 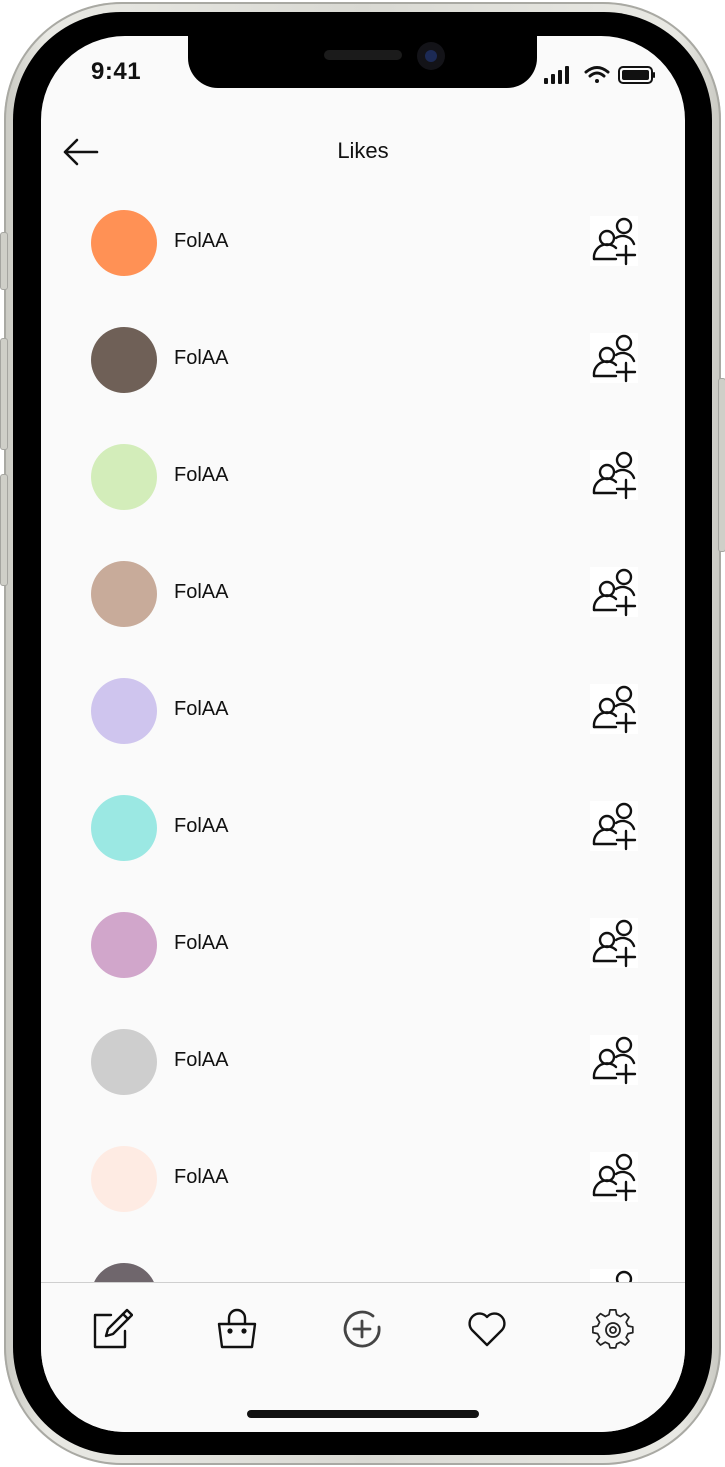 I want to click on tab-edit, so click(x=111, y=1329).